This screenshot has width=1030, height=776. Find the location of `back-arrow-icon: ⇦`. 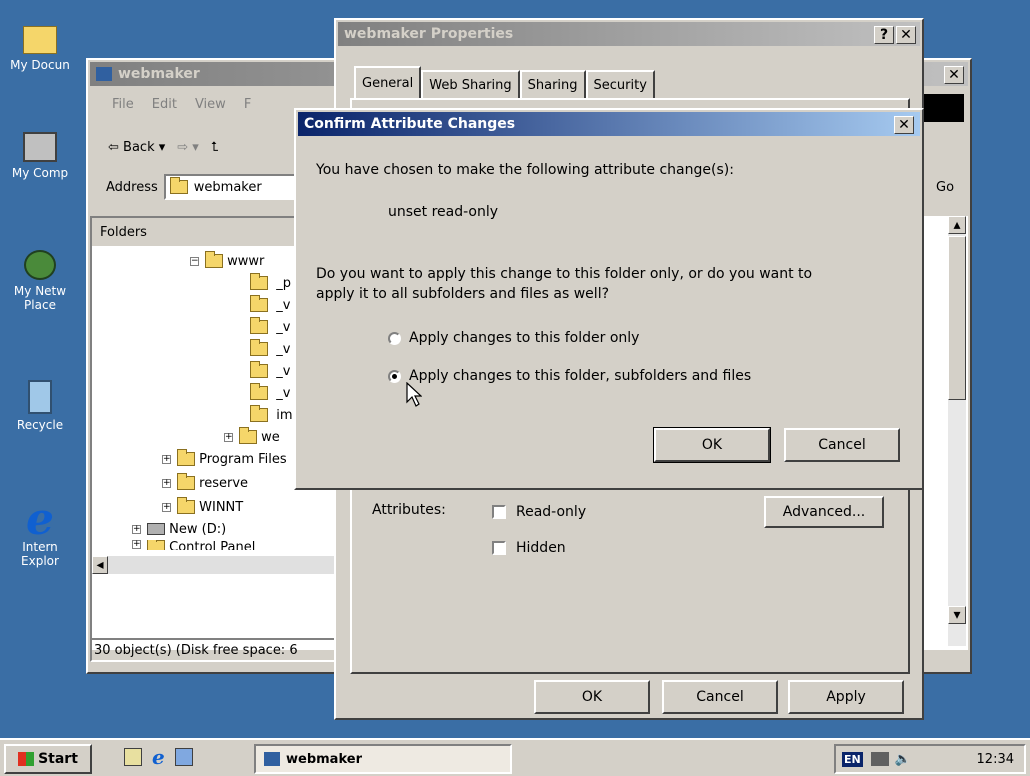

back-arrow-icon: ⇦ is located at coordinates (113, 147).